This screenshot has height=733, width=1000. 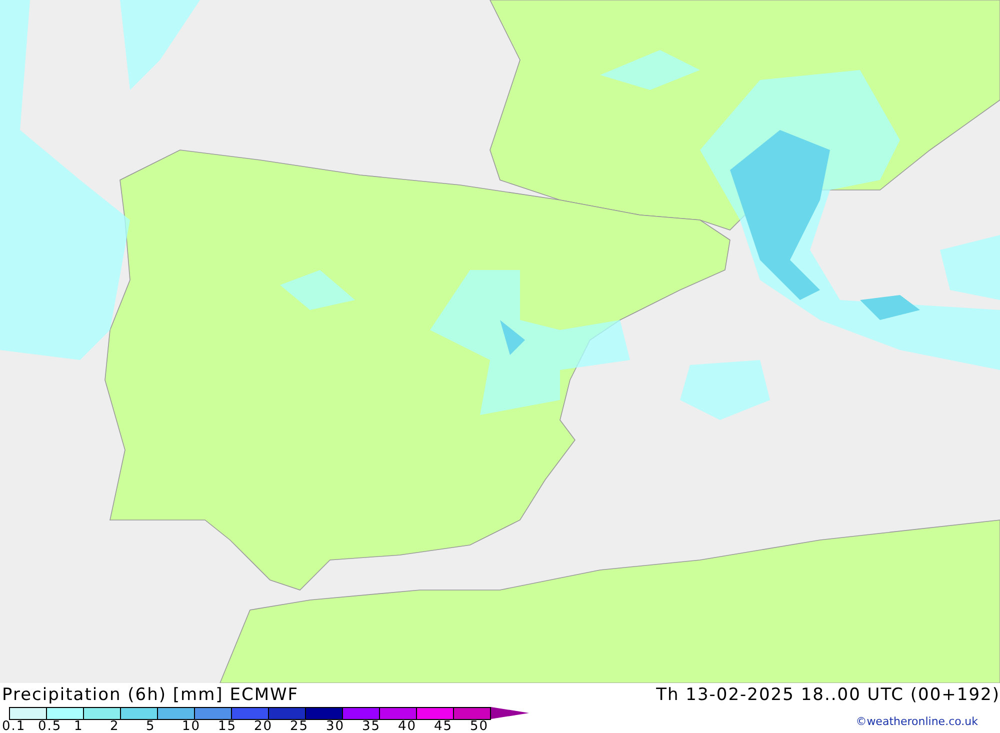 What do you see at coordinates (300, 726) in the screenshot?
I see `legend-label: 25` at bounding box center [300, 726].